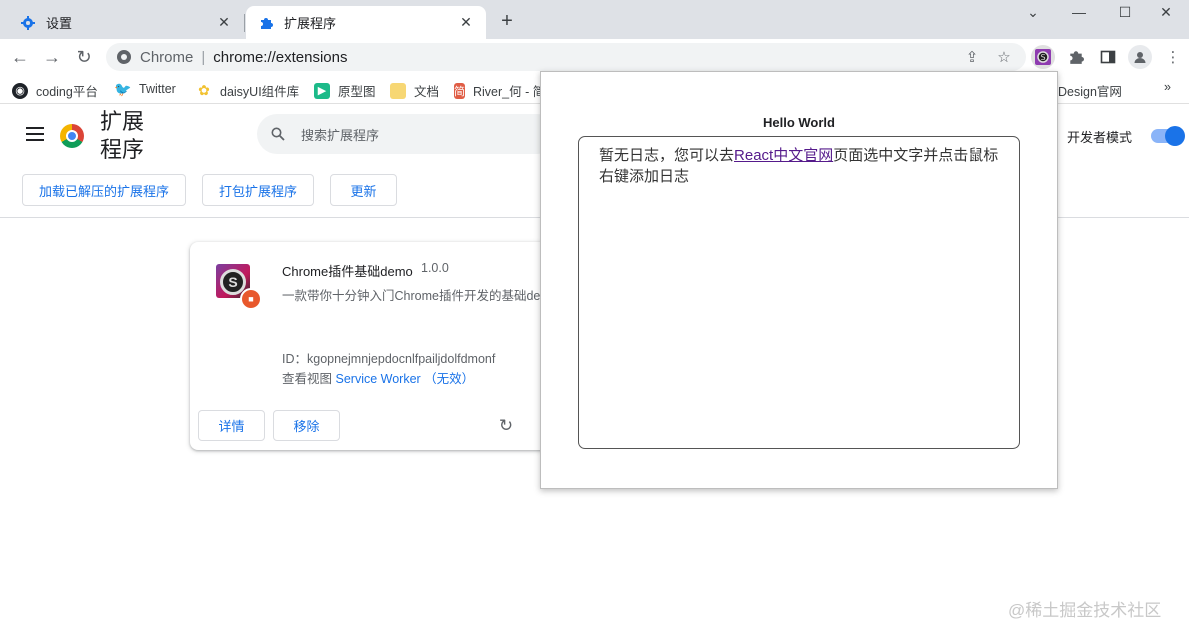 This screenshot has width=1189, height=635. I want to click on inspect-views: 查看视图 Service Worker （无效）, so click(378, 377).